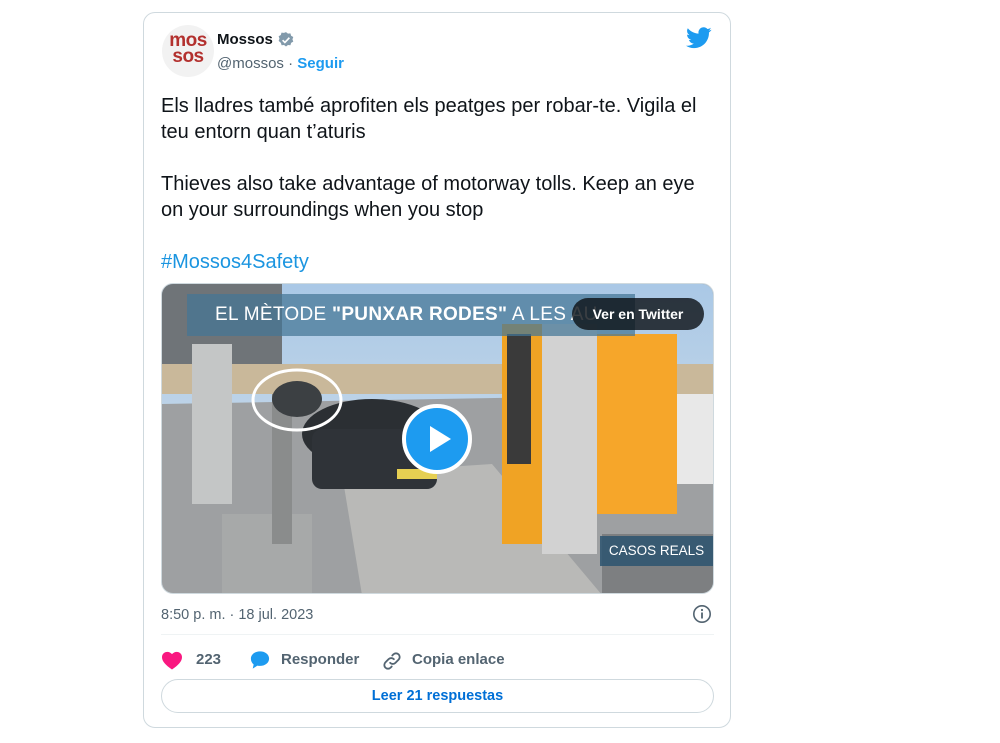  What do you see at coordinates (237, 615) in the screenshot?
I see `timestamp-link: 8:50 p. m. · 18 jul. 2023` at bounding box center [237, 615].